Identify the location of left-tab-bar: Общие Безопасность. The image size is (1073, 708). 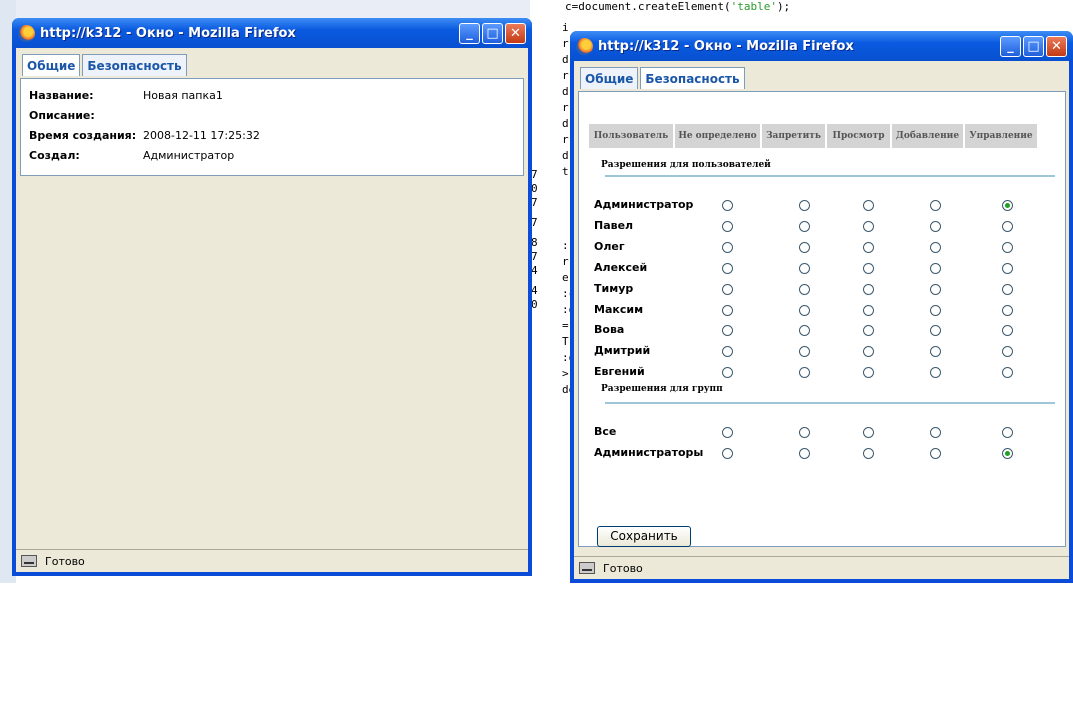
(272, 62).